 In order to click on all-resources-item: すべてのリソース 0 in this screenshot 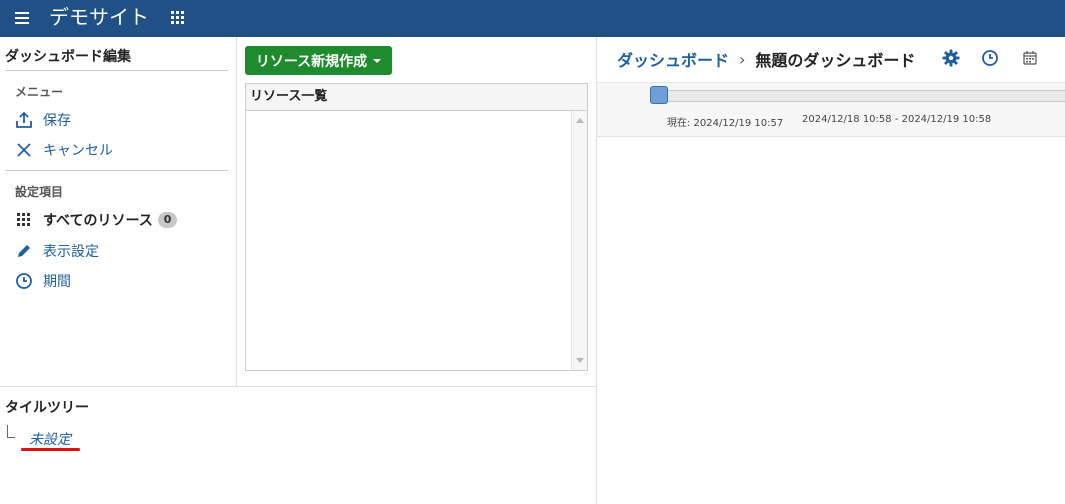, I will do `click(96, 220)`.